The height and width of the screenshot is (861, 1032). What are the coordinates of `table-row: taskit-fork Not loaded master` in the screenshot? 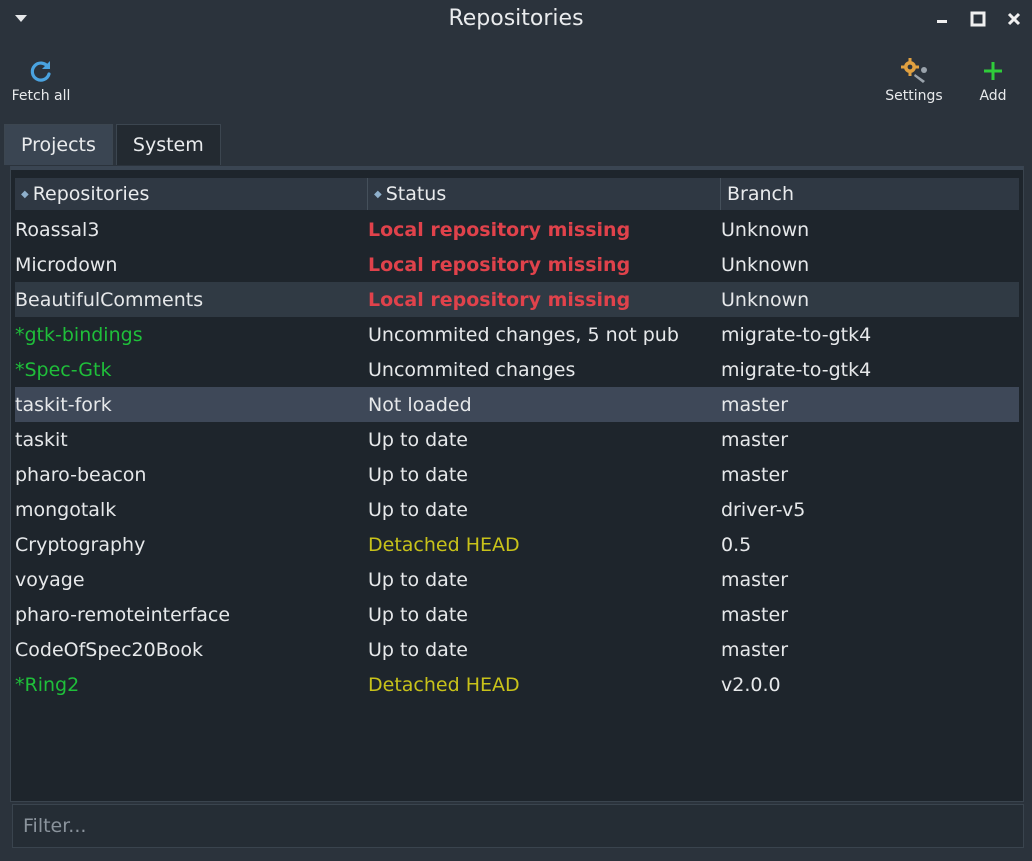 It's located at (517, 404).